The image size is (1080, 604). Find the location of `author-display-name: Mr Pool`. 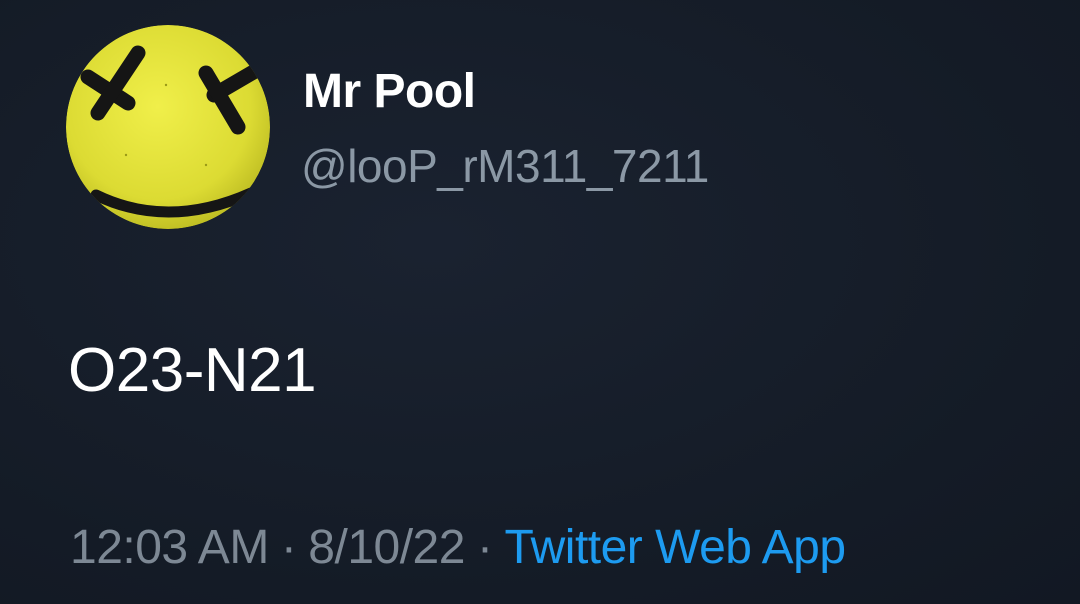

author-display-name: Mr Pool is located at coordinates (389, 92).